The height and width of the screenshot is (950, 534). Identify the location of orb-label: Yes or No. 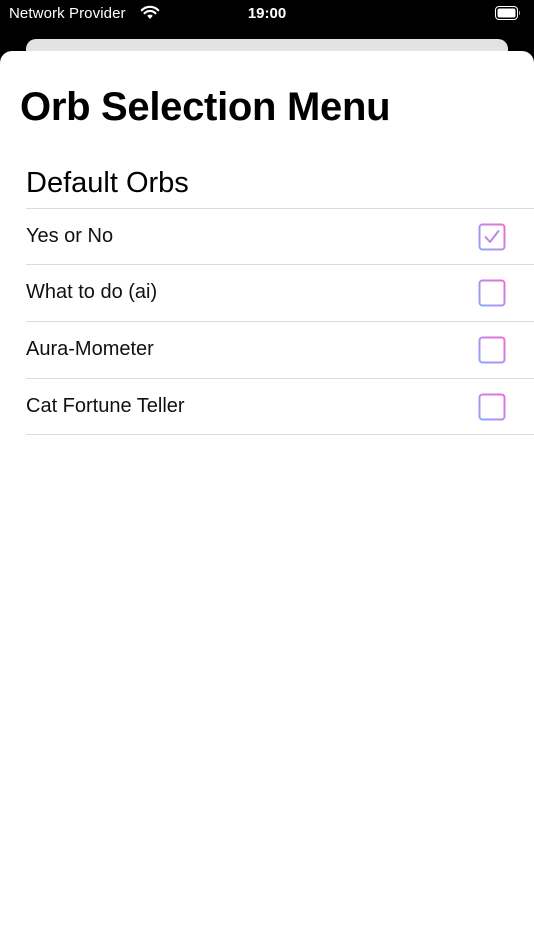
(70, 236).